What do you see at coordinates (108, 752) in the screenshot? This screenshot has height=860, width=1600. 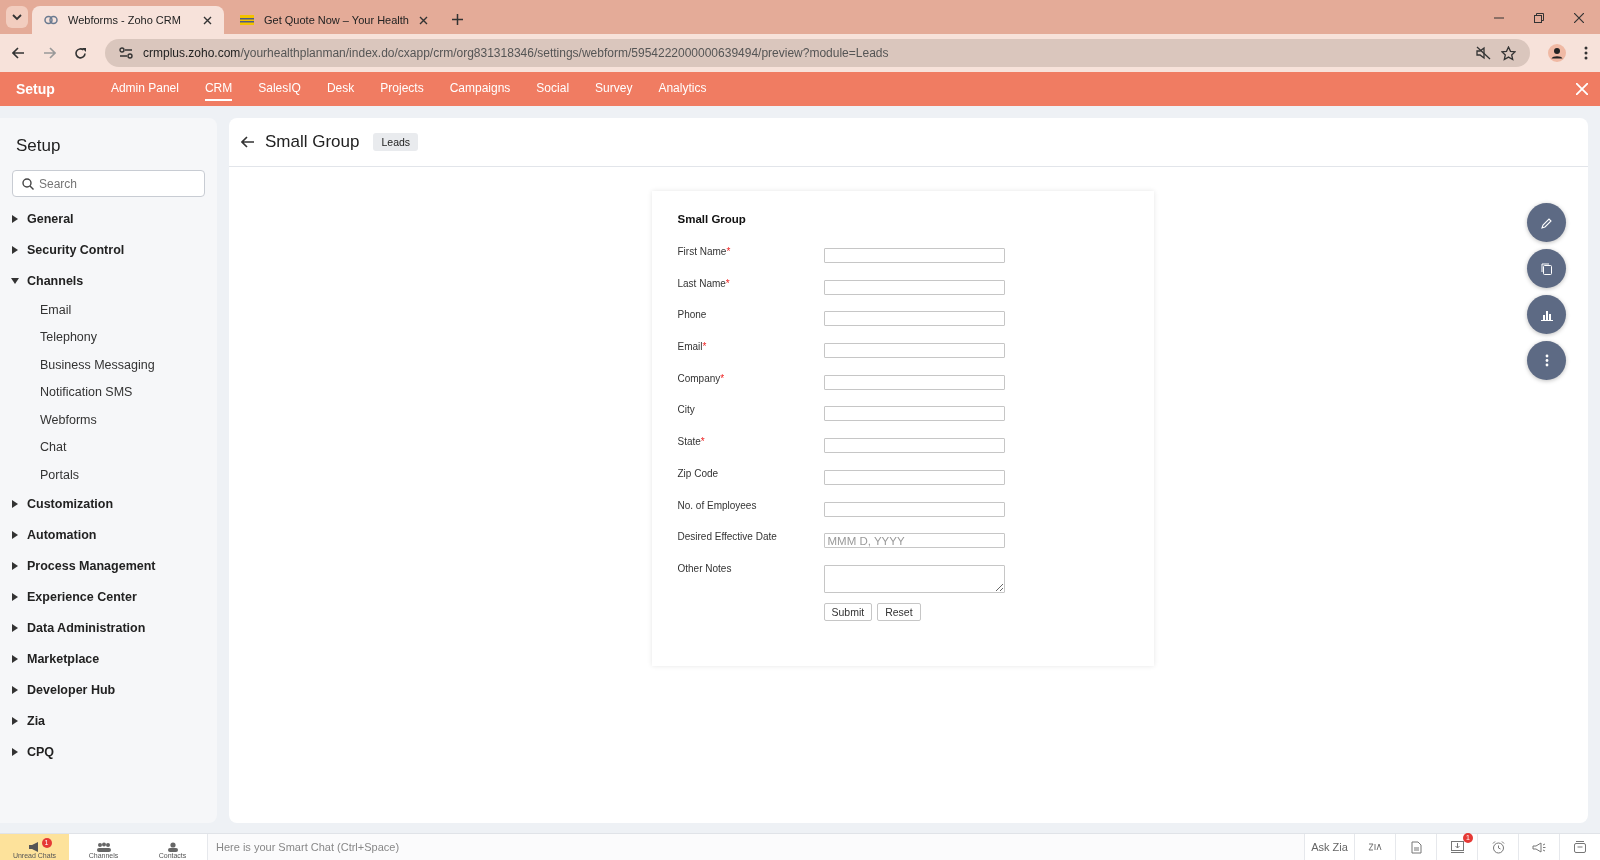 I see `sidebar-item: CPQ` at bounding box center [108, 752].